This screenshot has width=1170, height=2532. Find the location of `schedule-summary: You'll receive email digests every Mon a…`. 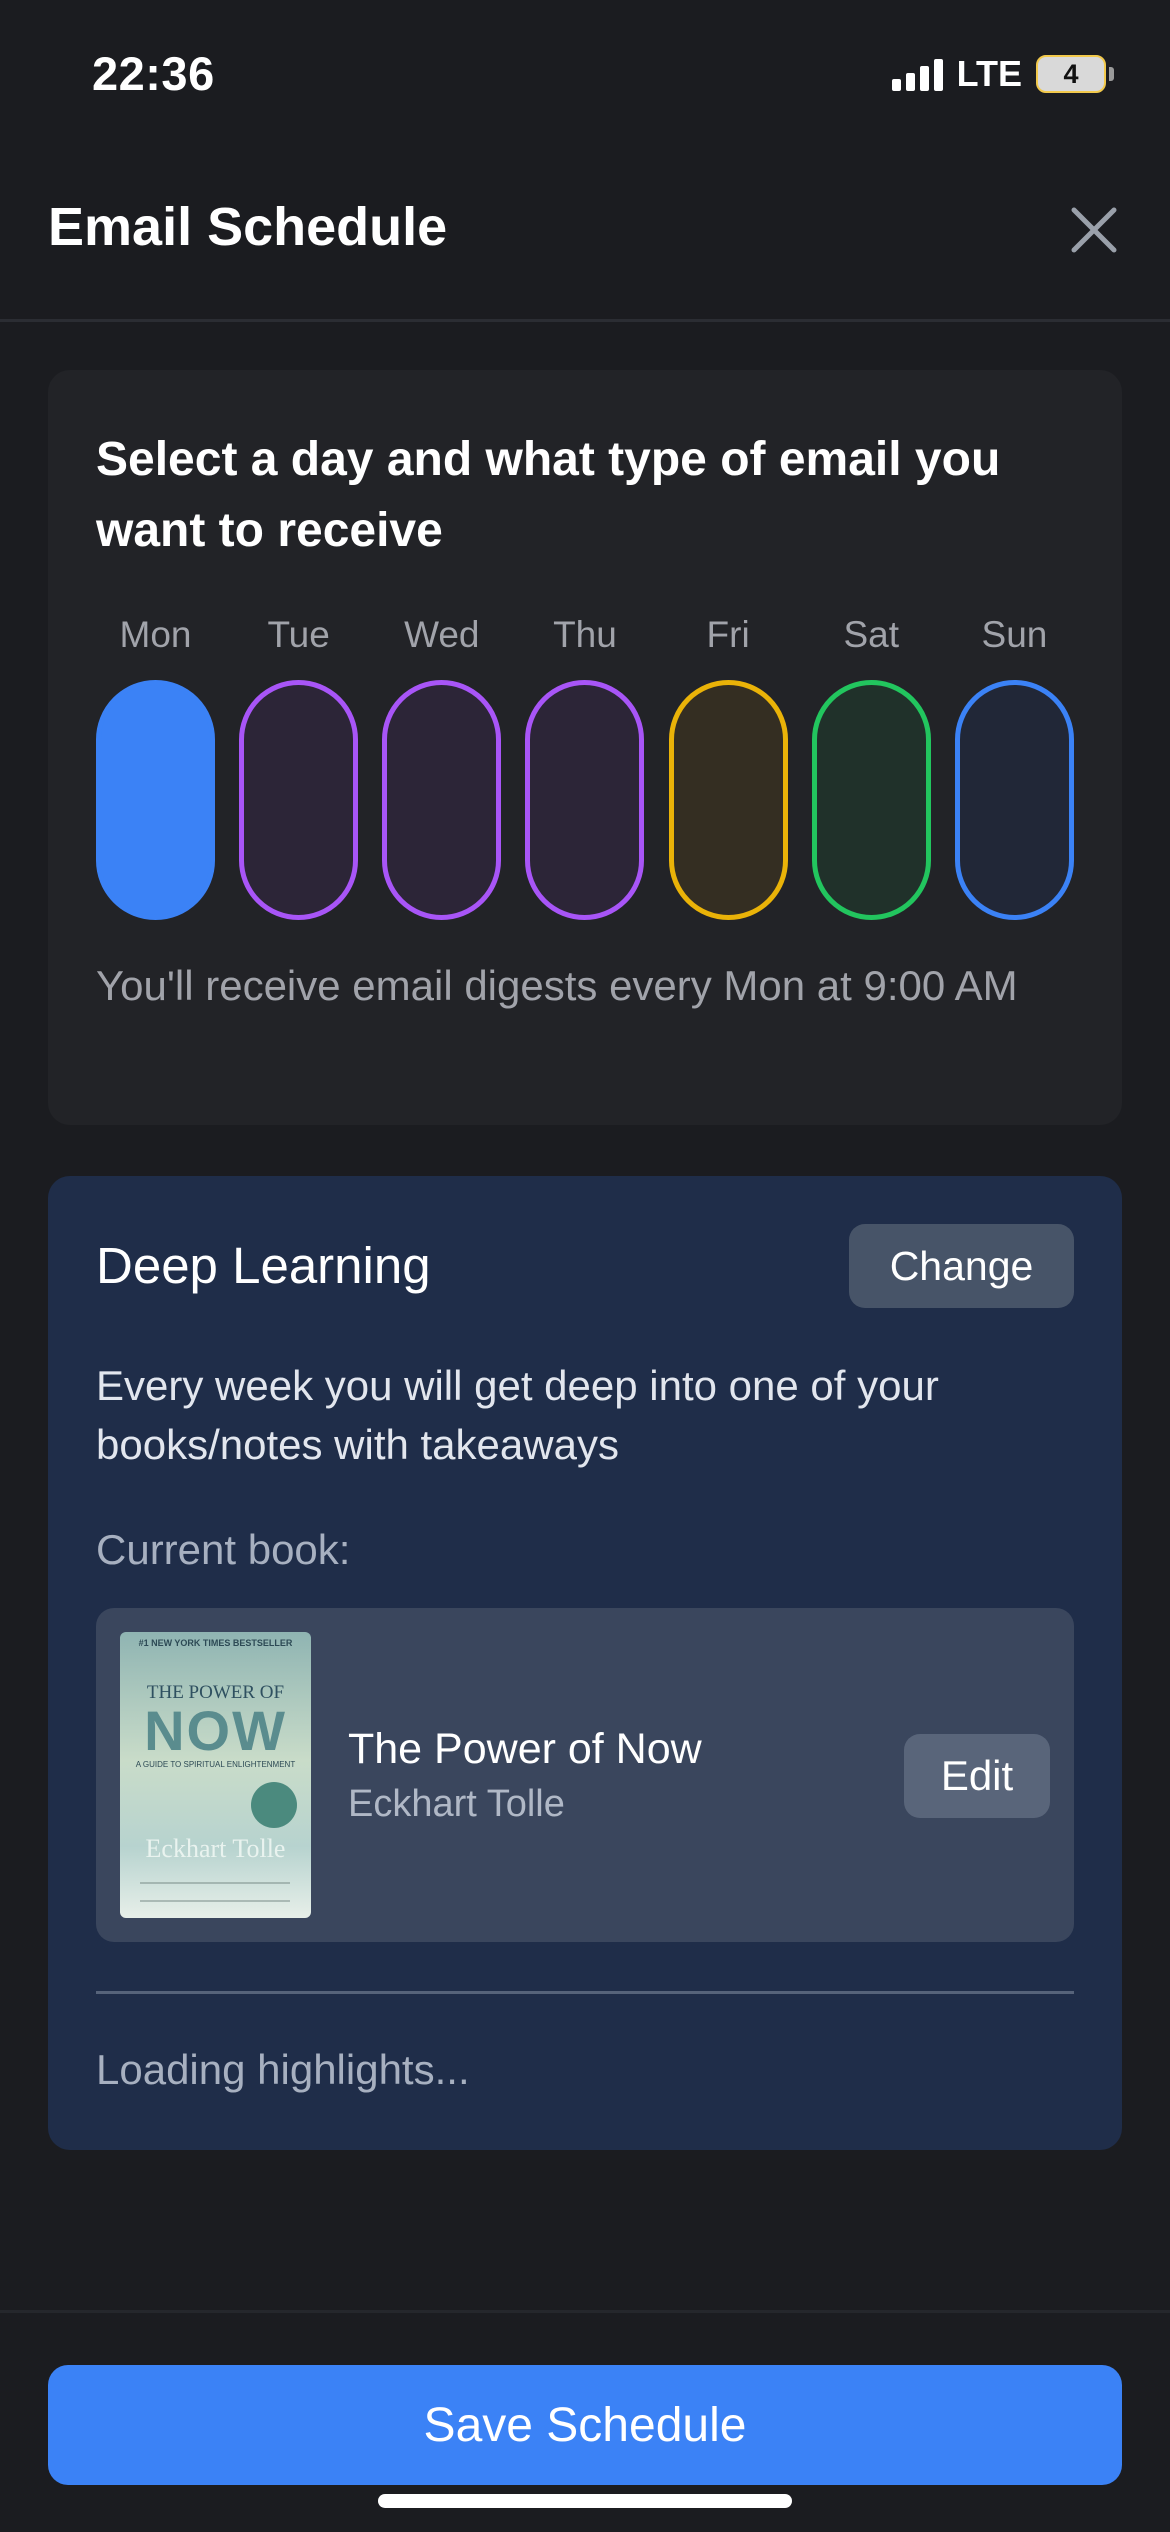

schedule-summary: You'll receive email digests every Mon a… is located at coordinates (557, 985).